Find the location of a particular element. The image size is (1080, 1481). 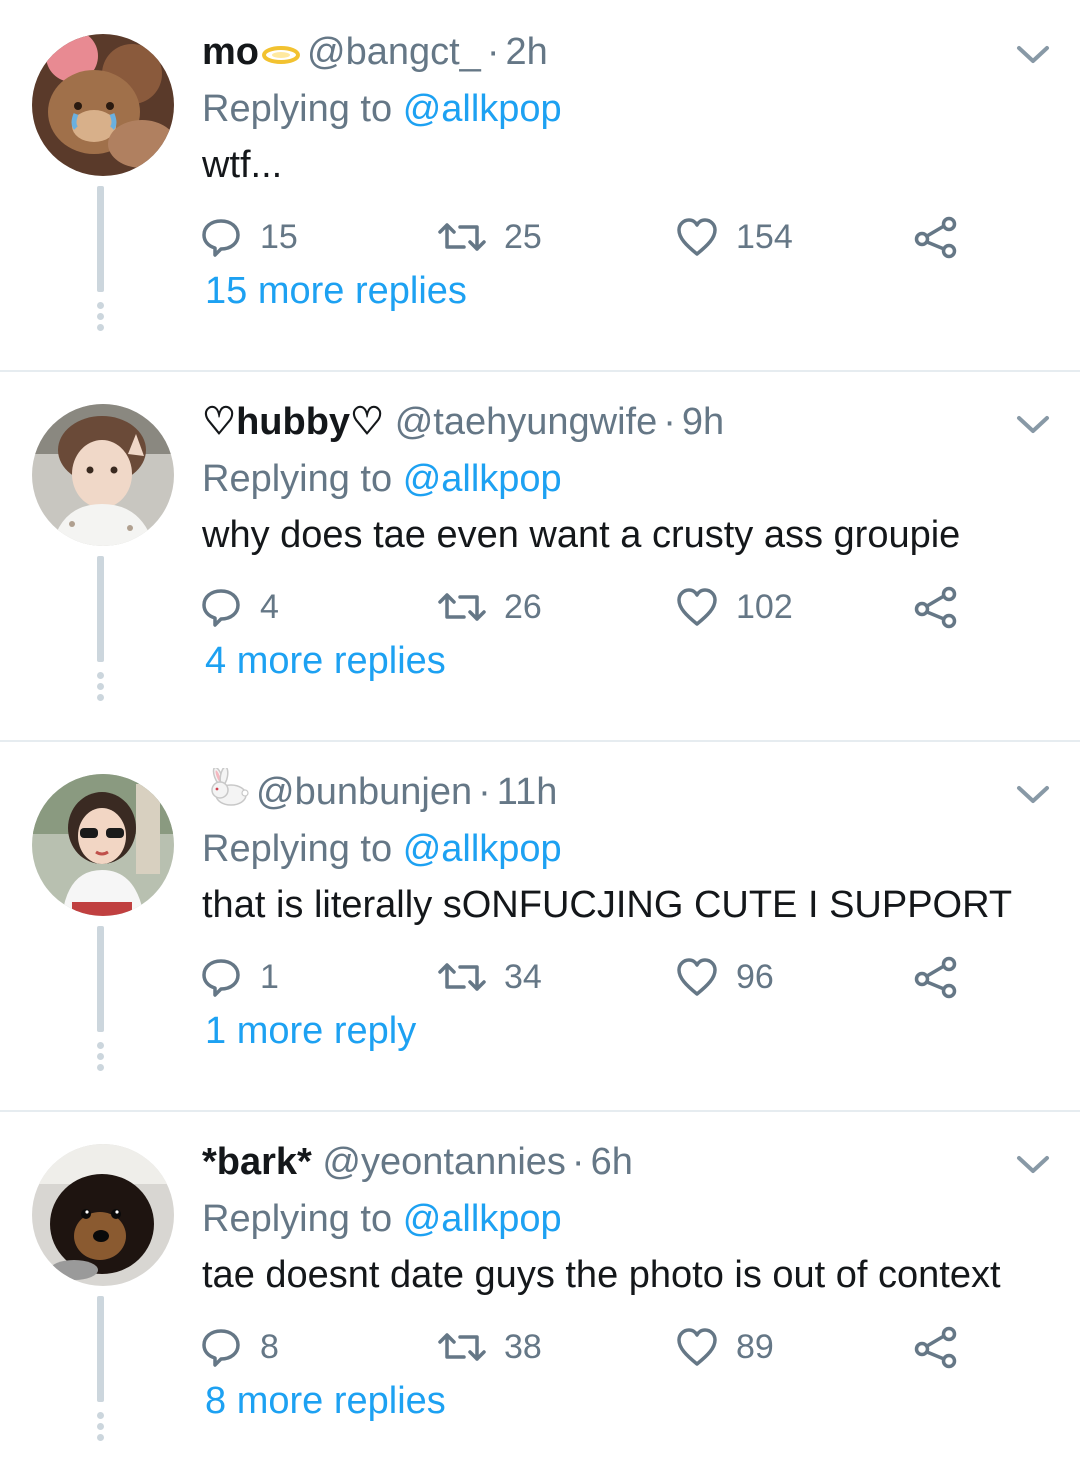

reply-button: 8 is located at coordinates (239, 1347).